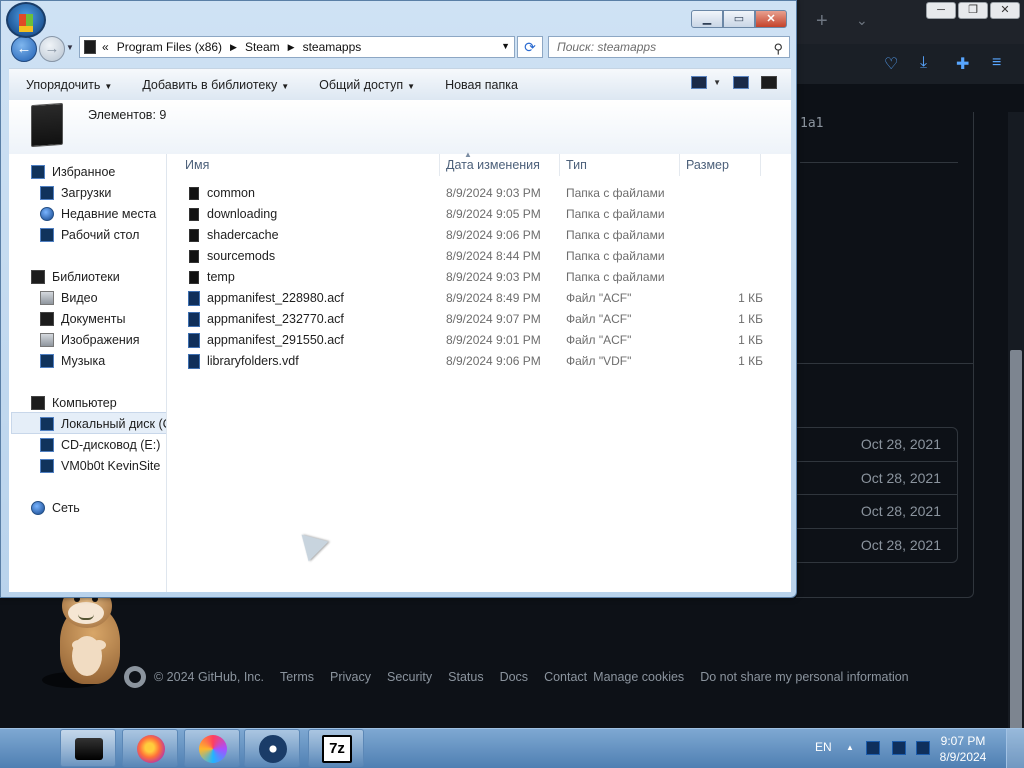  What do you see at coordinates (194, 361) in the screenshot?
I see `file-icon` at bounding box center [194, 361].